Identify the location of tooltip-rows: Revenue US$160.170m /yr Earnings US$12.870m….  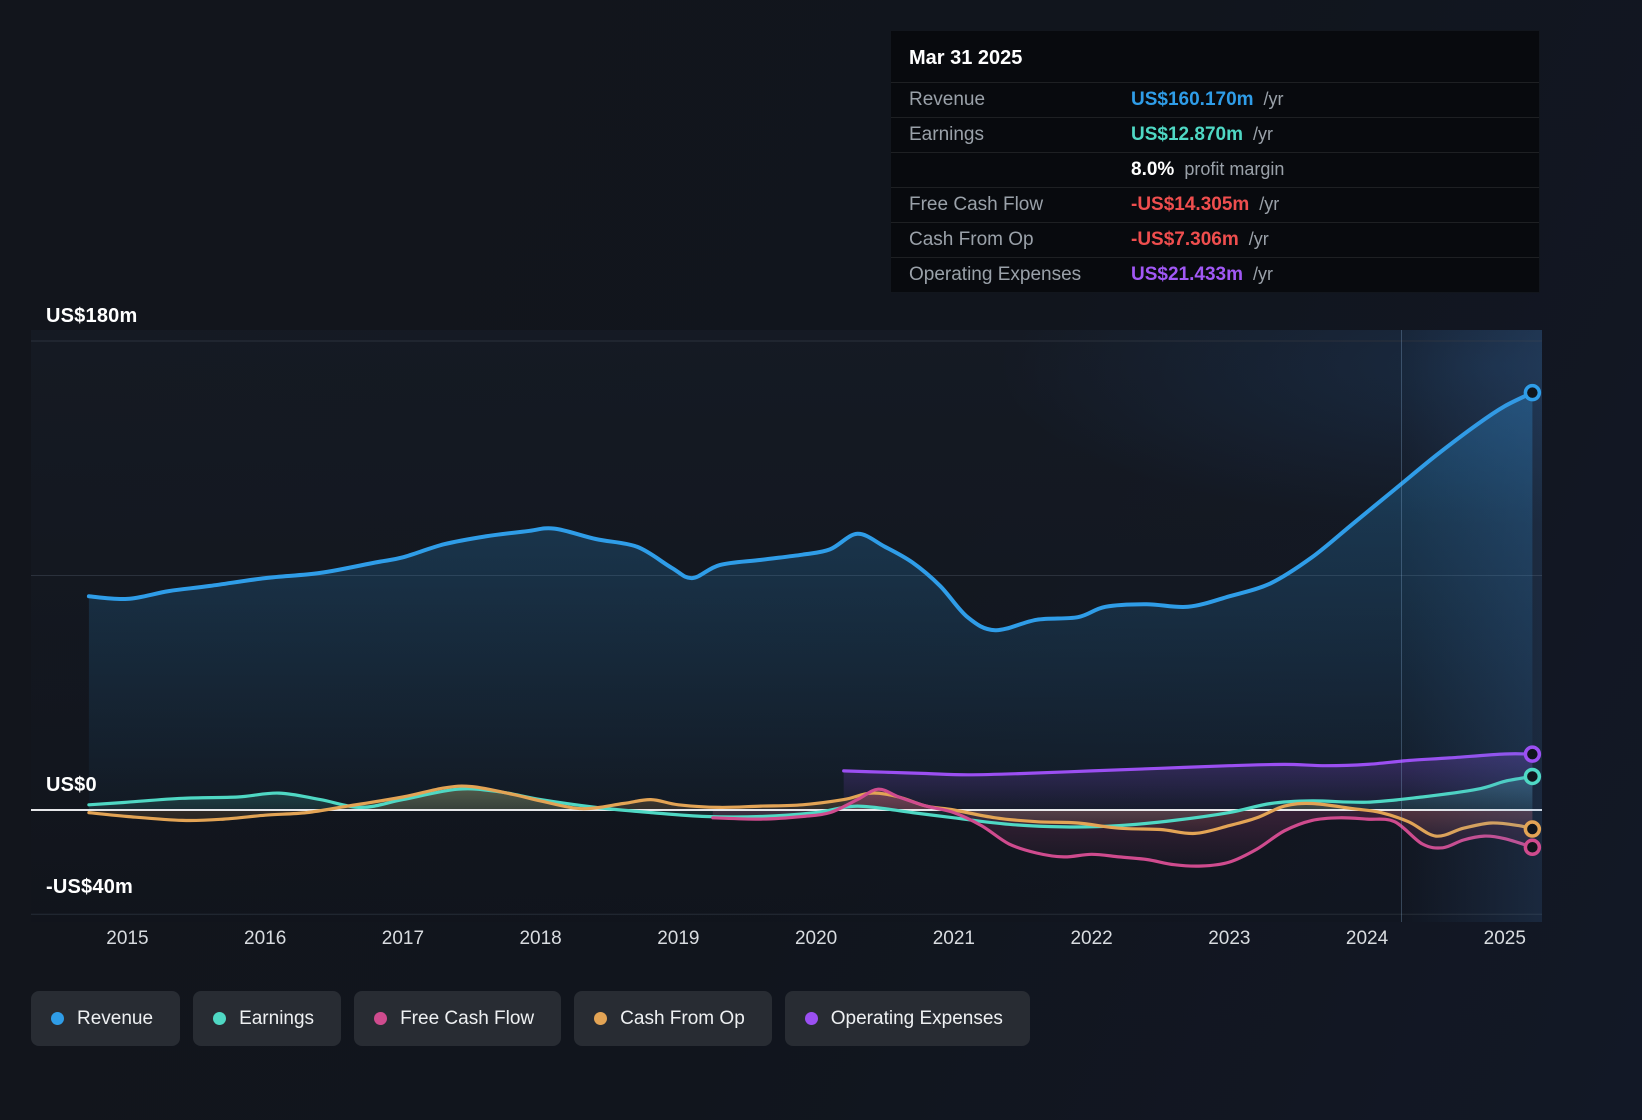
(1215, 187).